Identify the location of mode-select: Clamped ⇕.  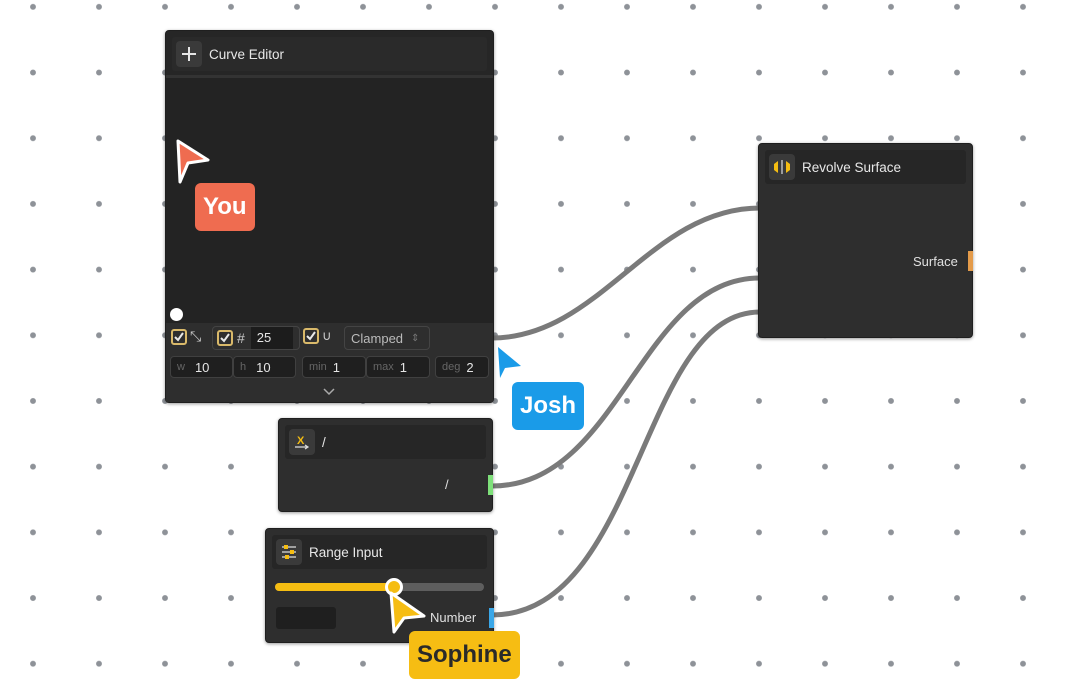
(387, 338).